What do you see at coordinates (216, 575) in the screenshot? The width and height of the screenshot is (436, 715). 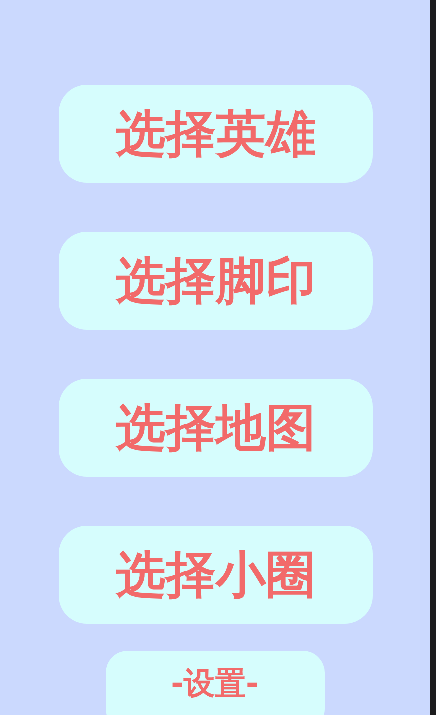 I see `menu-button: 选择小圈` at bounding box center [216, 575].